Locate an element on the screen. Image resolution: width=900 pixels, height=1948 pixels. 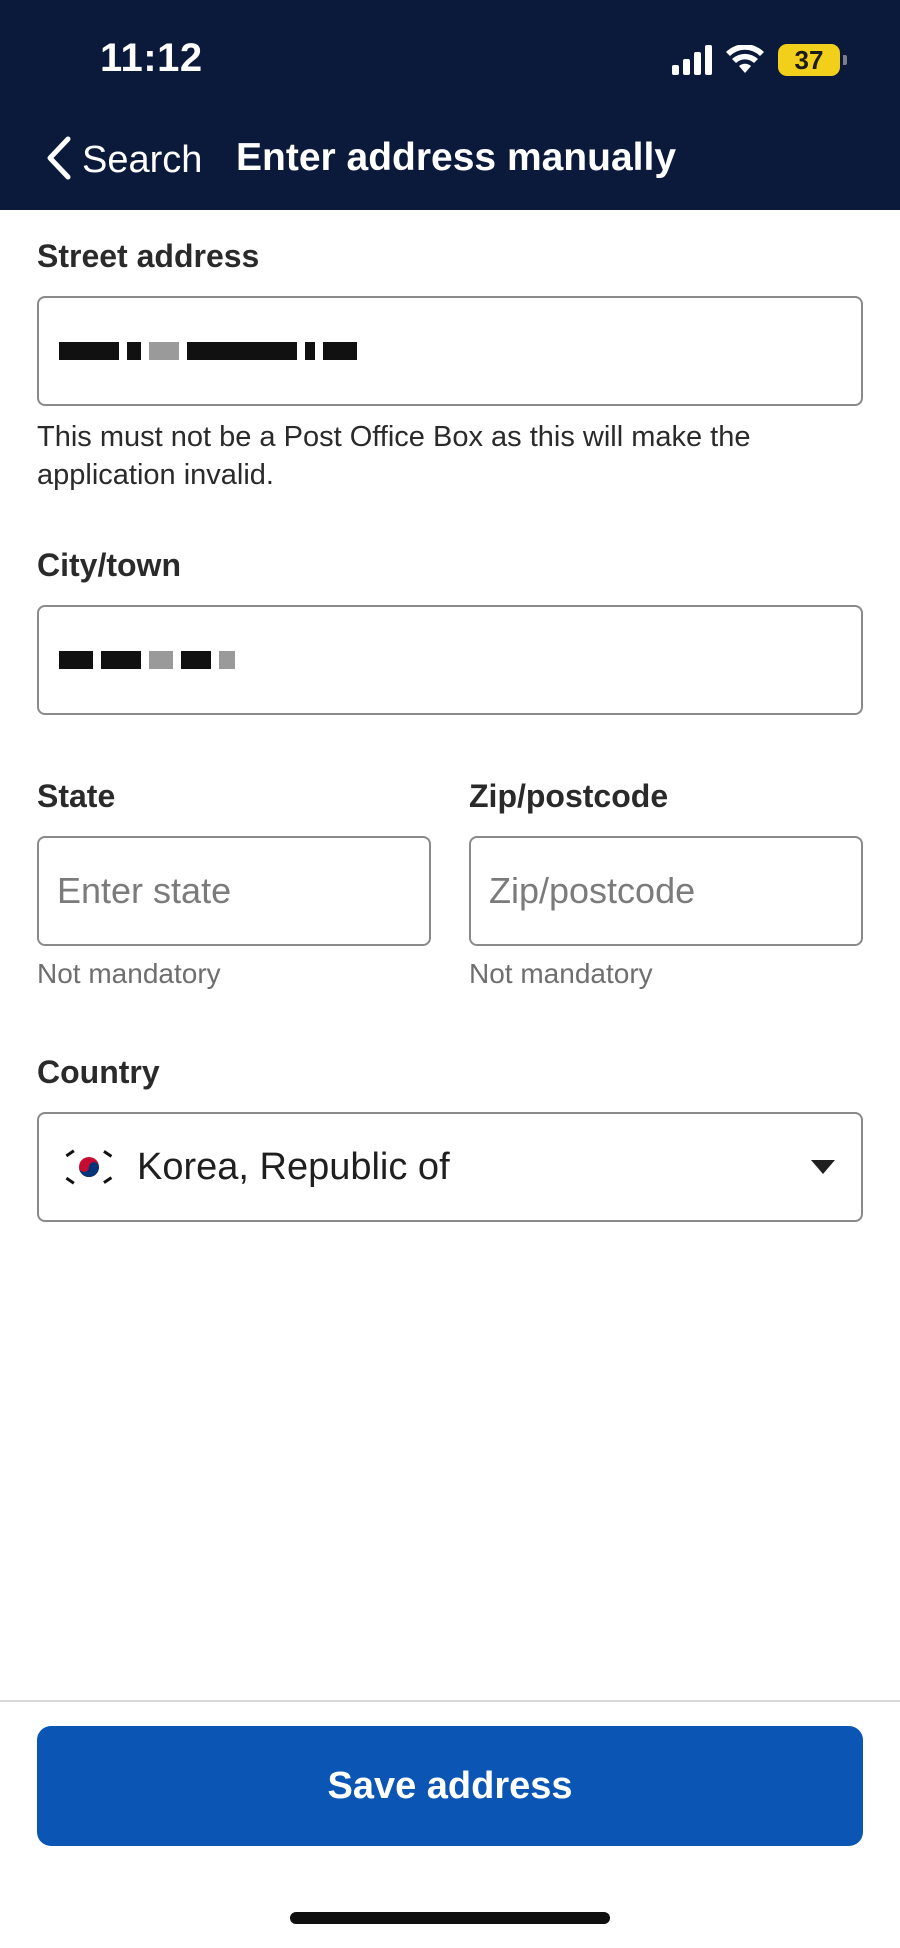
chevron-left-icon is located at coordinates (59, 160).